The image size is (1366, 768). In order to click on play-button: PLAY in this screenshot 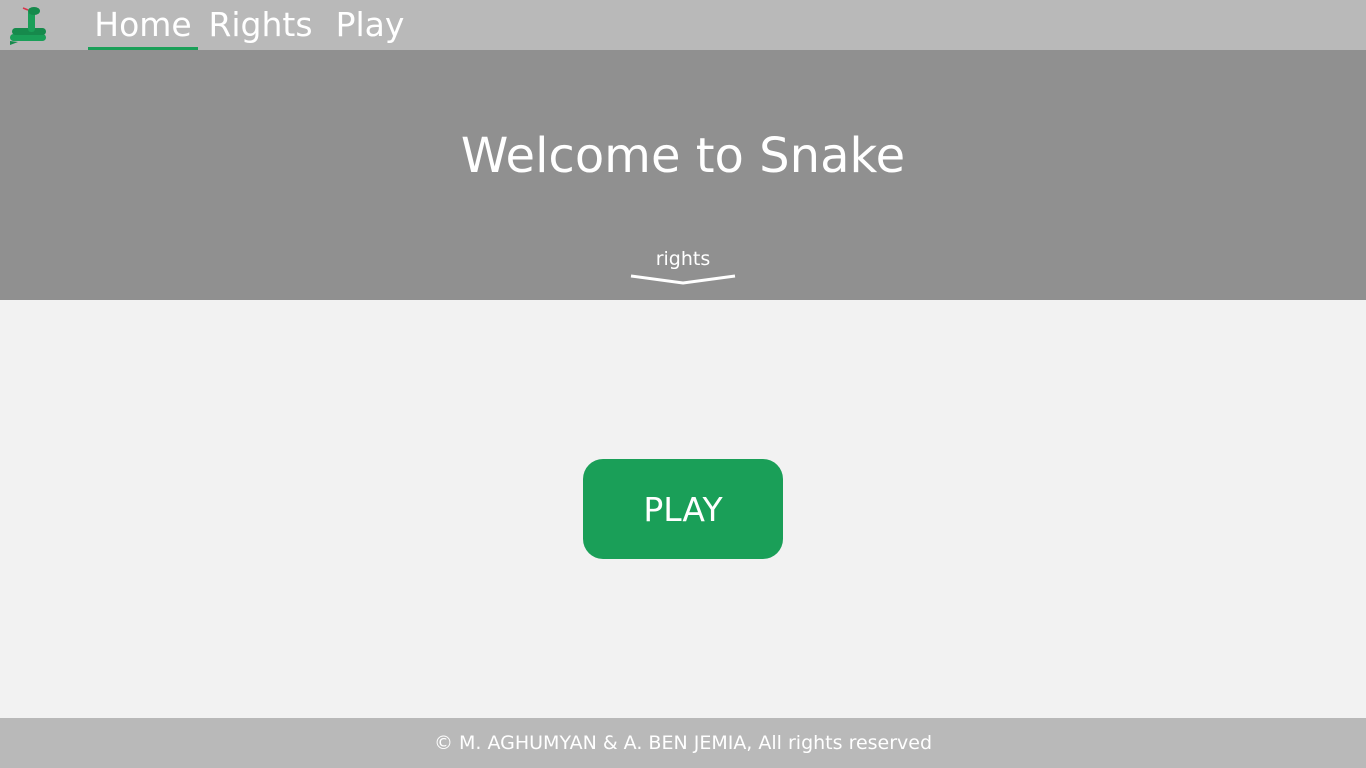, I will do `click(683, 509)`.